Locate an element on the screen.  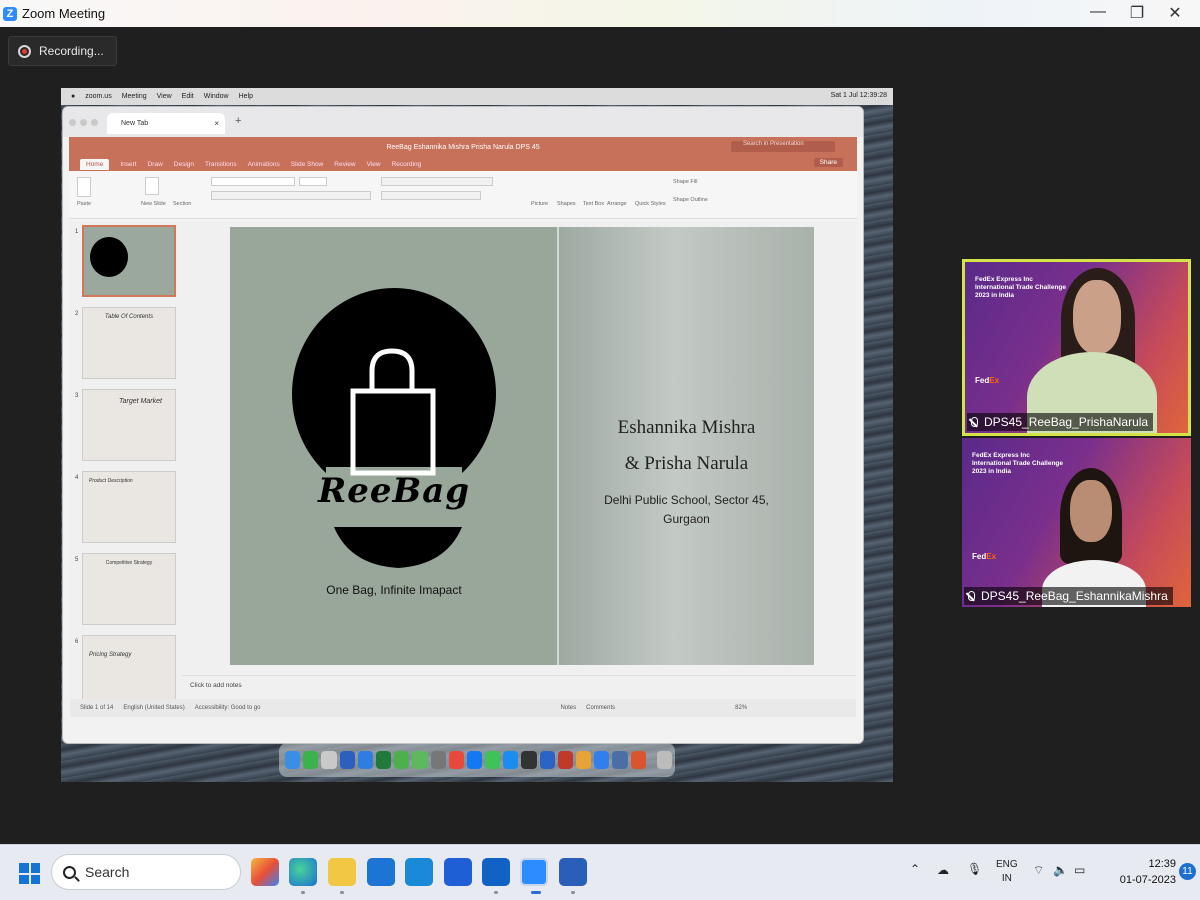
ribbon-picture: Picture is located at coordinates (539, 204).